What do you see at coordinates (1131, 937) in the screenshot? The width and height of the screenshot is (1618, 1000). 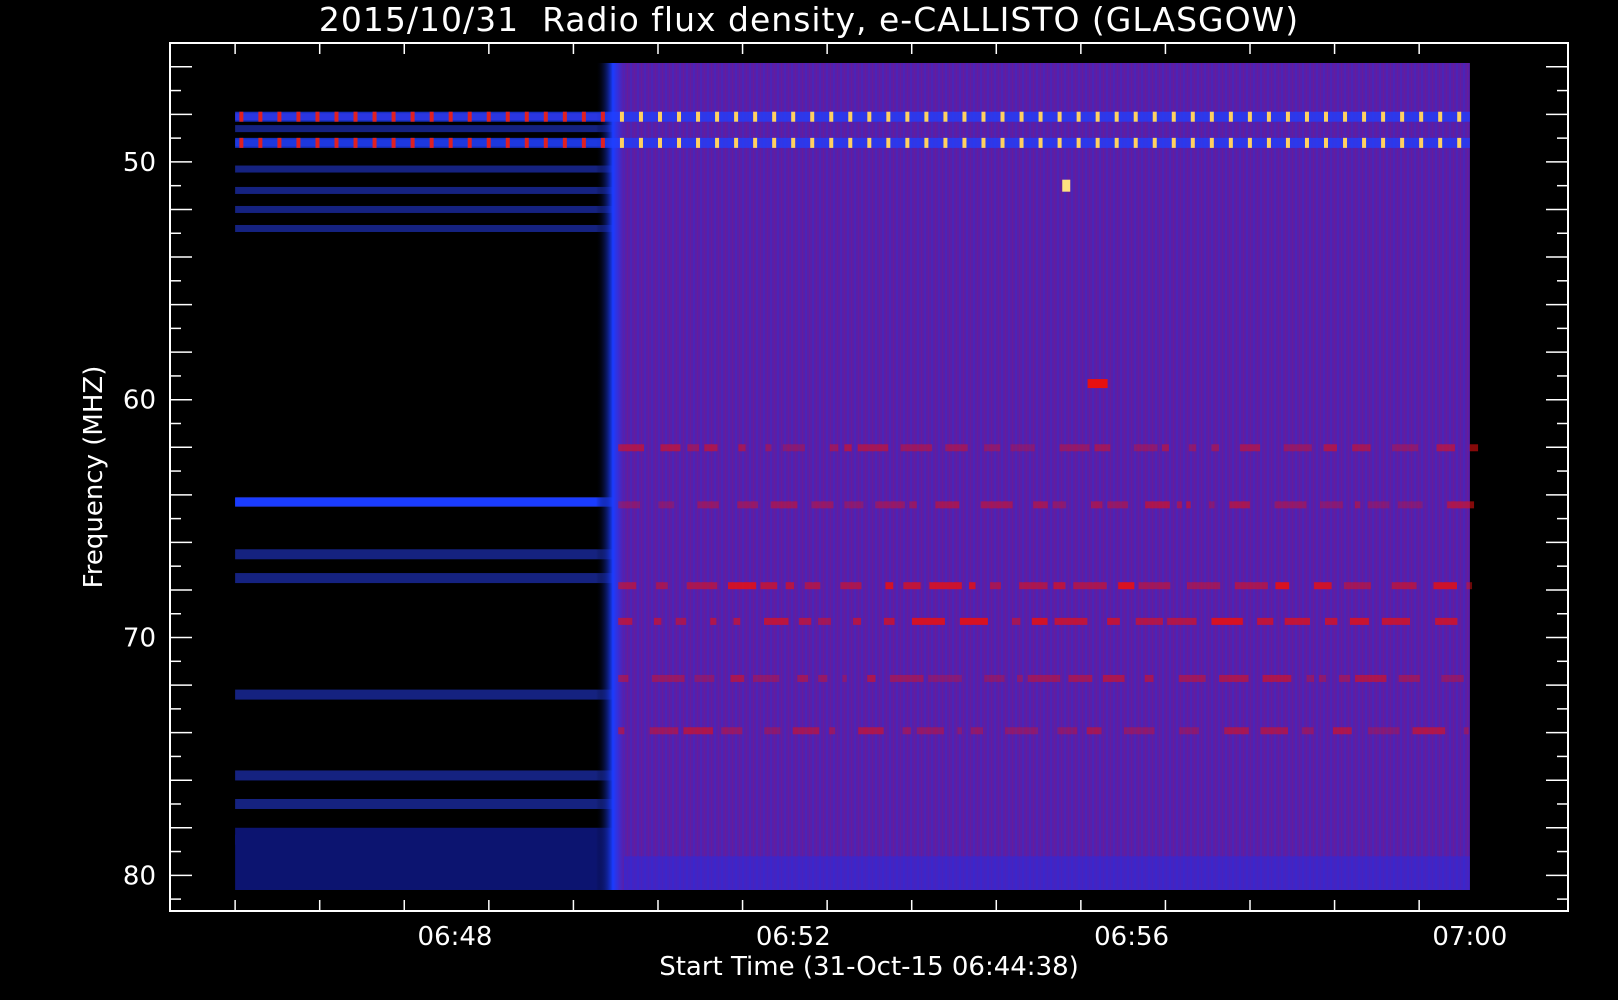 I see `x-tick-label: 06:56` at bounding box center [1131, 937].